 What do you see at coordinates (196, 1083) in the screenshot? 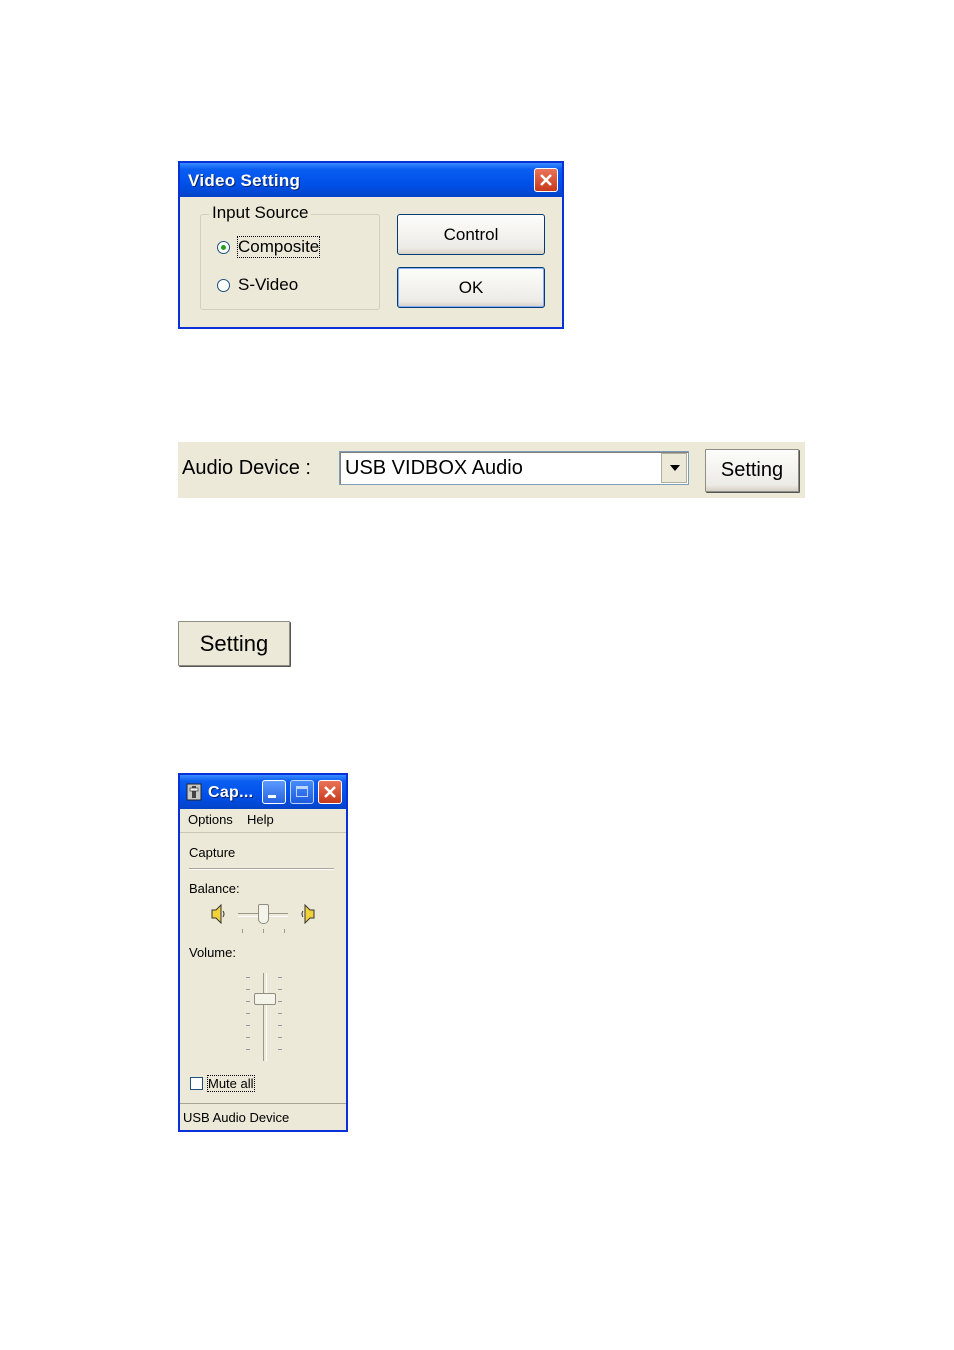
I see `mute-all-checkbox` at bounding box center [196, 1083].